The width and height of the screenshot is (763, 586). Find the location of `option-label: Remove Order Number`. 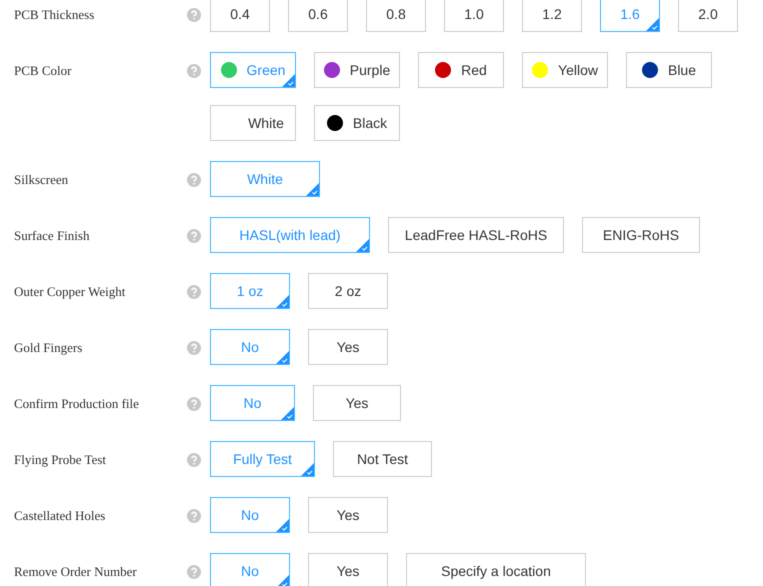

option-label: Remove Order Number is located at coordinates (75, 572).